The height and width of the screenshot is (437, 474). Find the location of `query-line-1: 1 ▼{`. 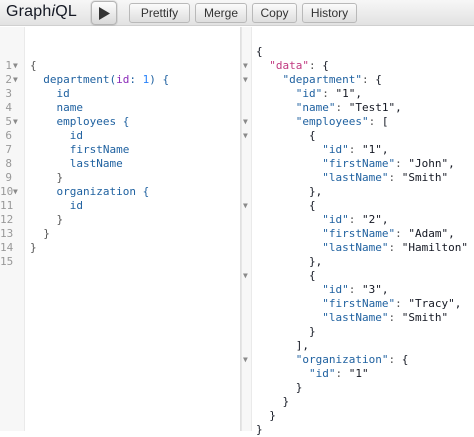

query-line-1: 1 ▼{ is located at coordinates (120, 58).